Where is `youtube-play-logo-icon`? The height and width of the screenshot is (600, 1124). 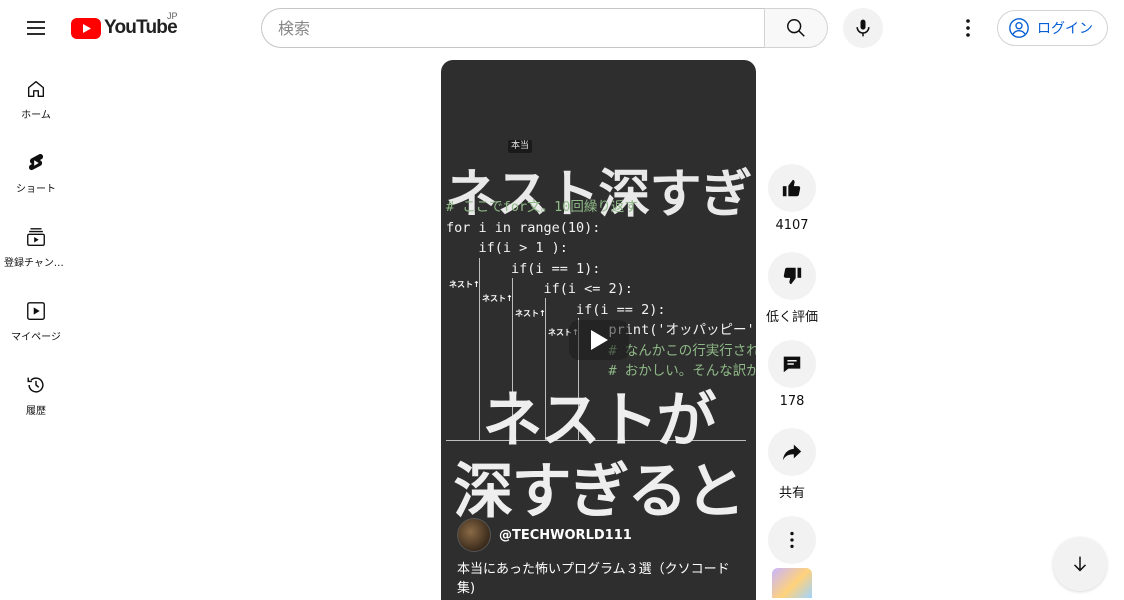 youtube-play-logo-icon is located at coordinates (86, 28).